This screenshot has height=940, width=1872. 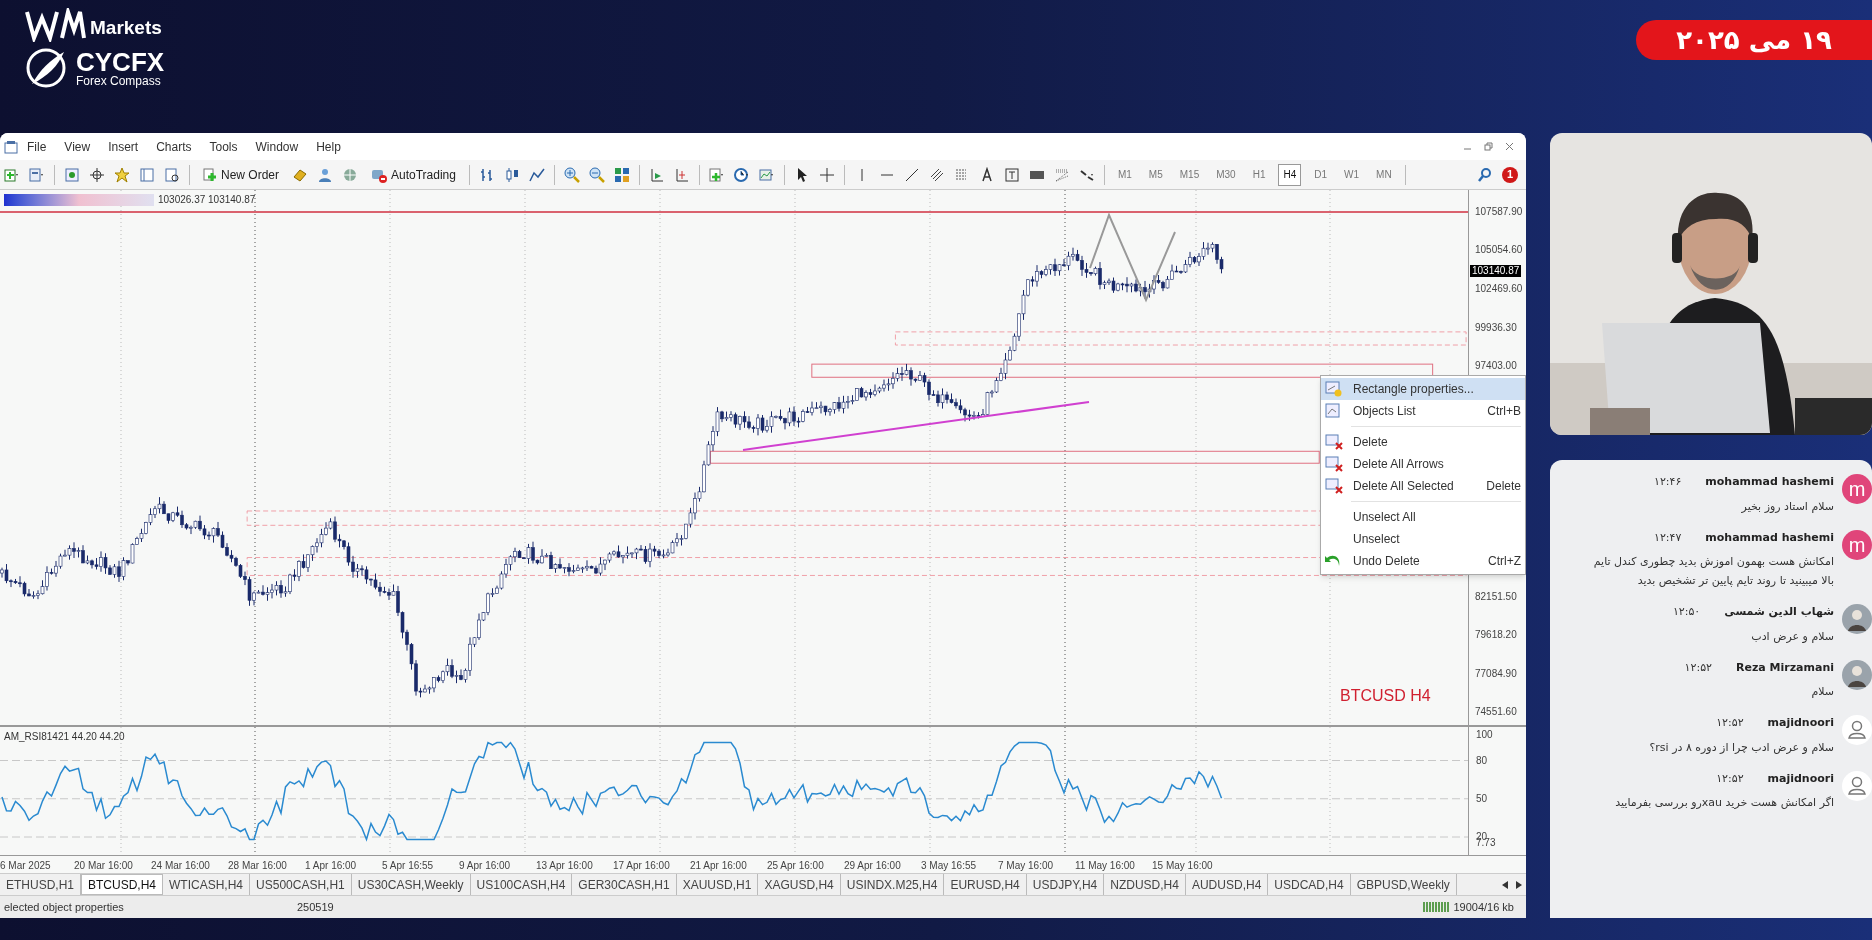 I want to click on axis-label: 77084.90, so click(x=1496, y=673).